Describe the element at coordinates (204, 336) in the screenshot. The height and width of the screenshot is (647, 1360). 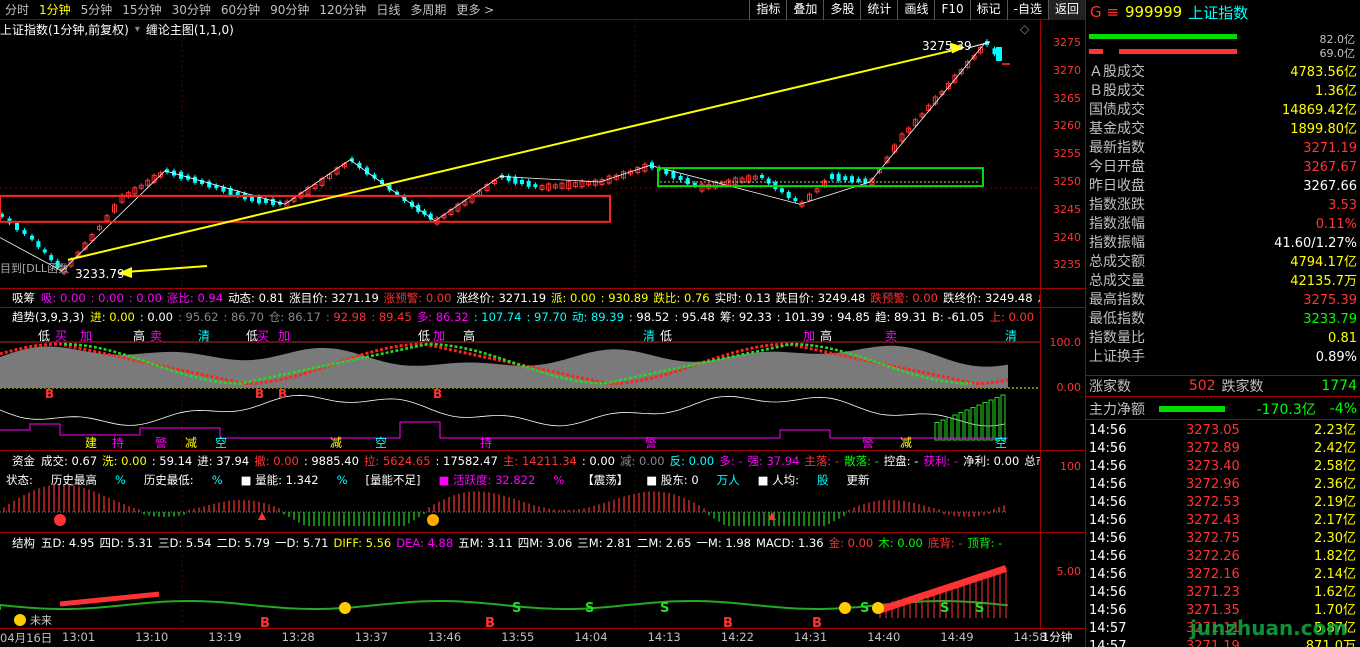
I see `trend-tag-top: 清` at that location.